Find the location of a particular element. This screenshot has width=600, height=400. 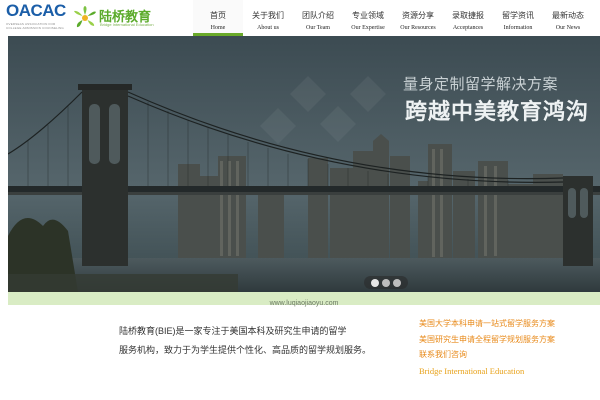

luqiao-logo-subtitle: Bridge International Education is located at coordinates (127, 24).